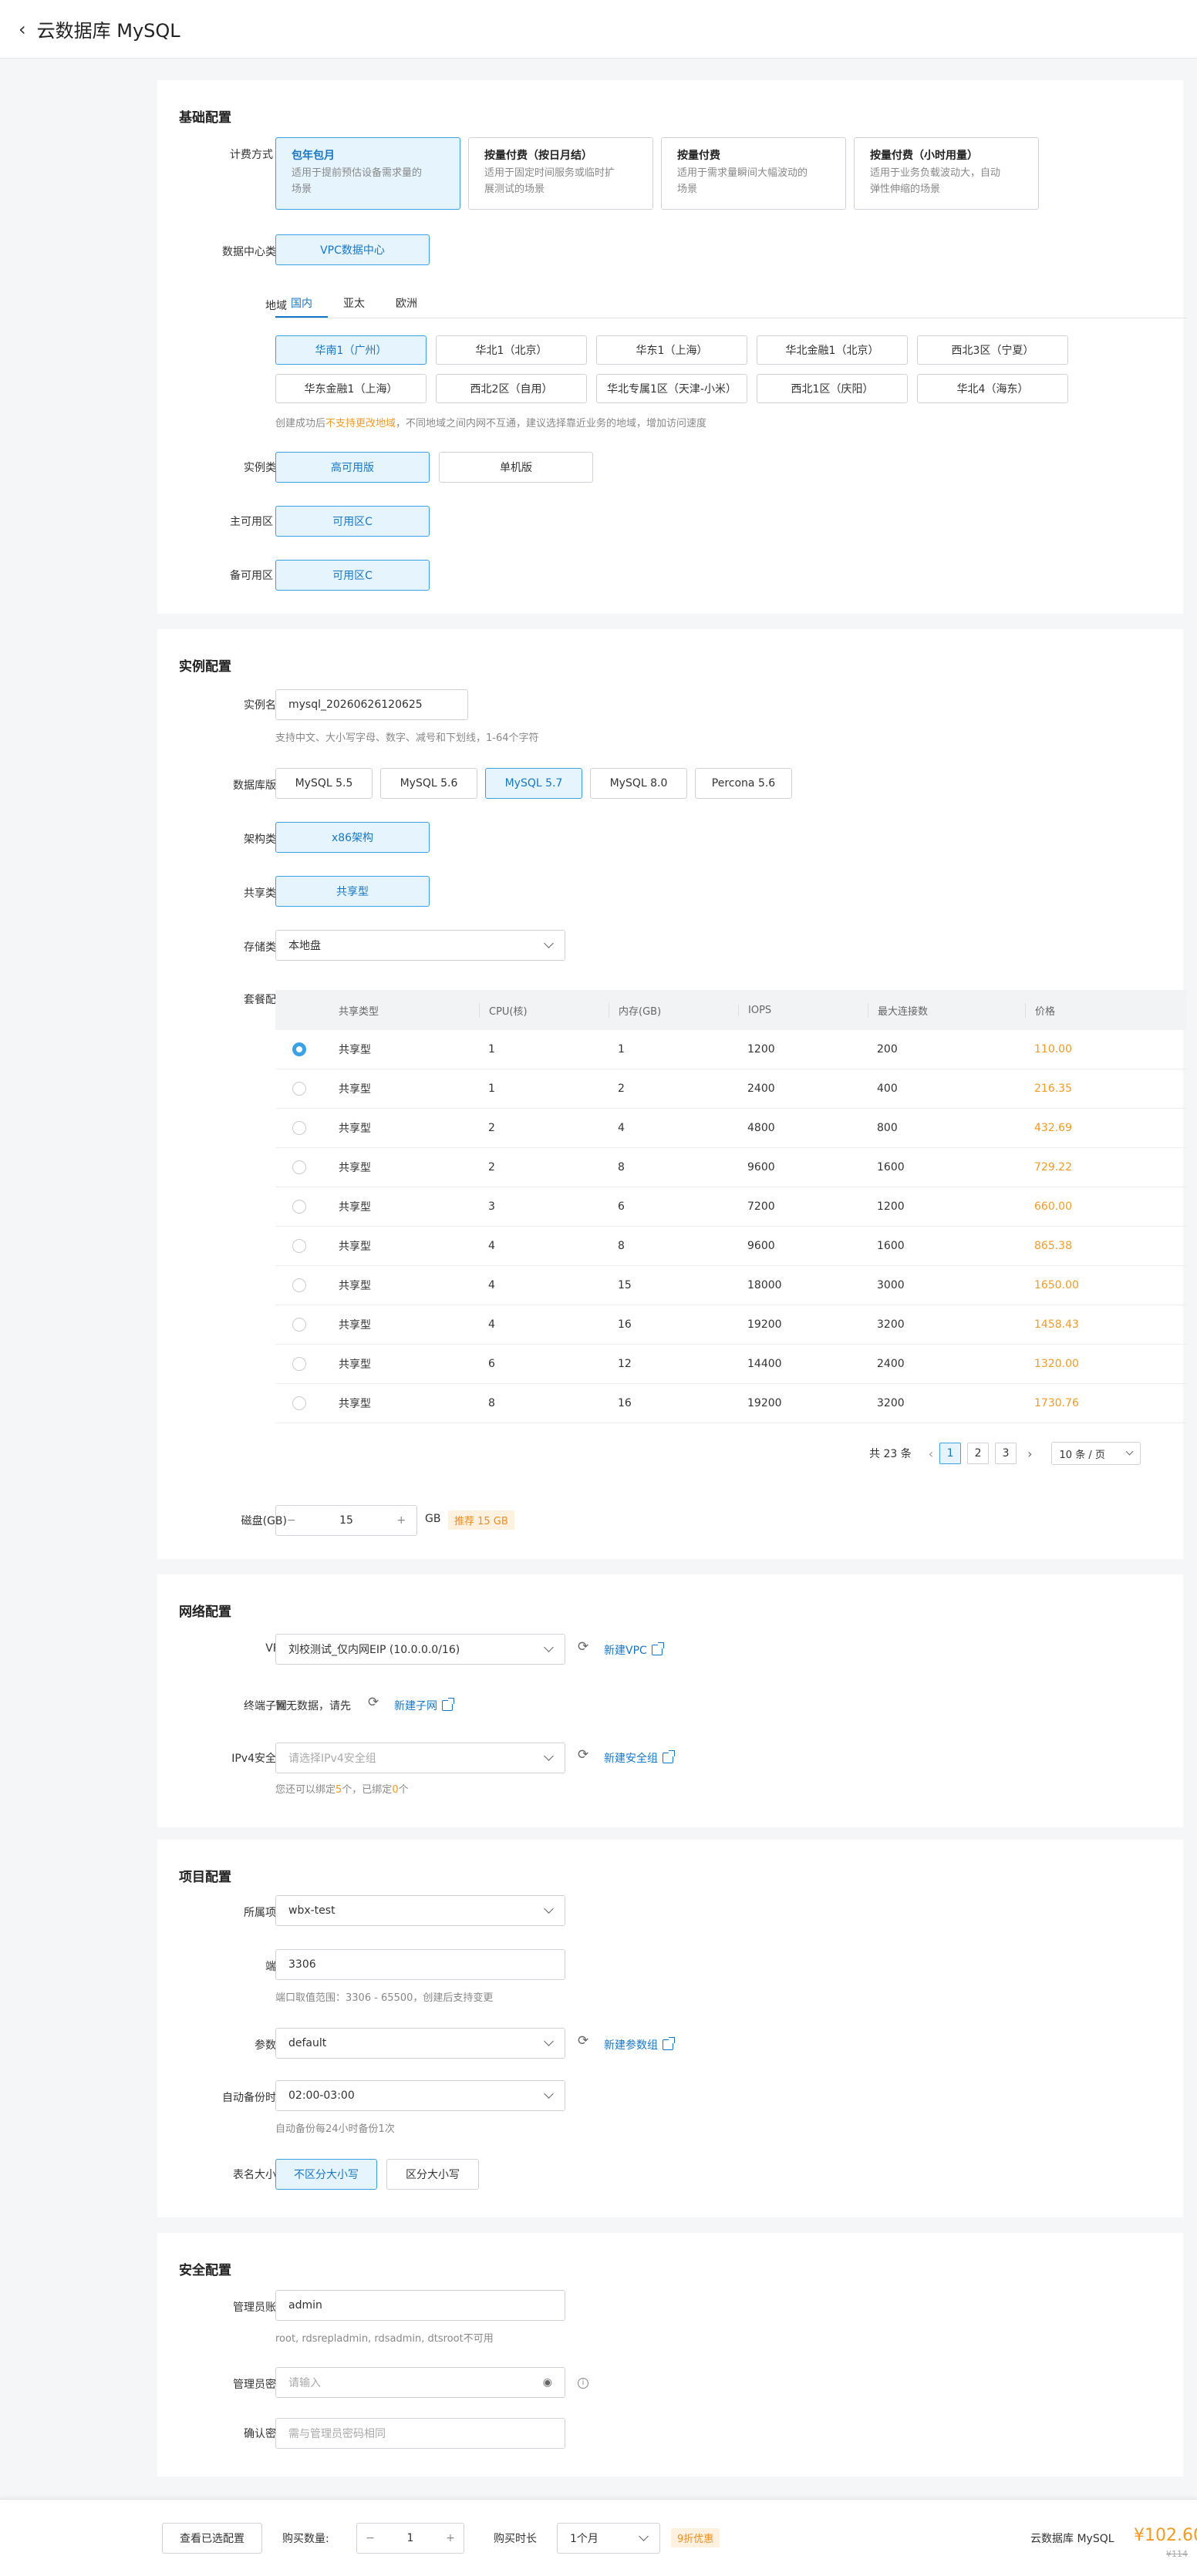 The height and width of the screenshot is (2576, 1197). What do you see at coordinates (992, 388) in the screenshot?
I see `region-option: 华北4（海东）` at bounding box center [992, 388].